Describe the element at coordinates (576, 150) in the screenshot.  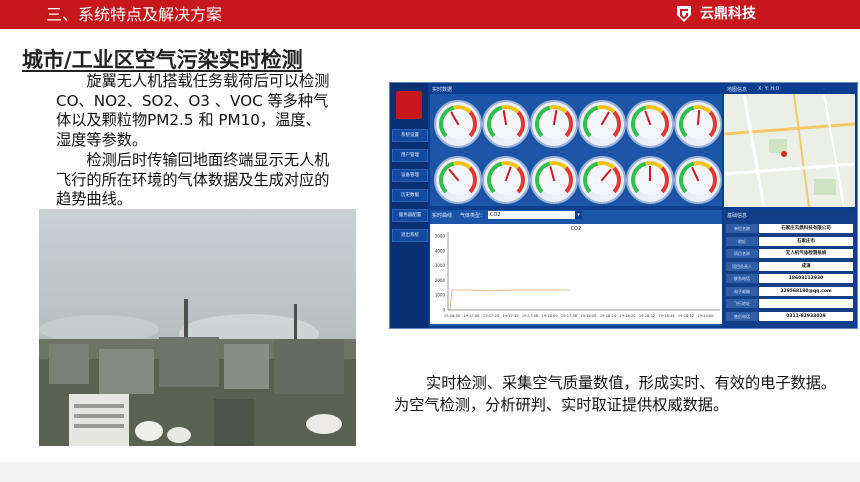
I see `gauge-panel` at that location.